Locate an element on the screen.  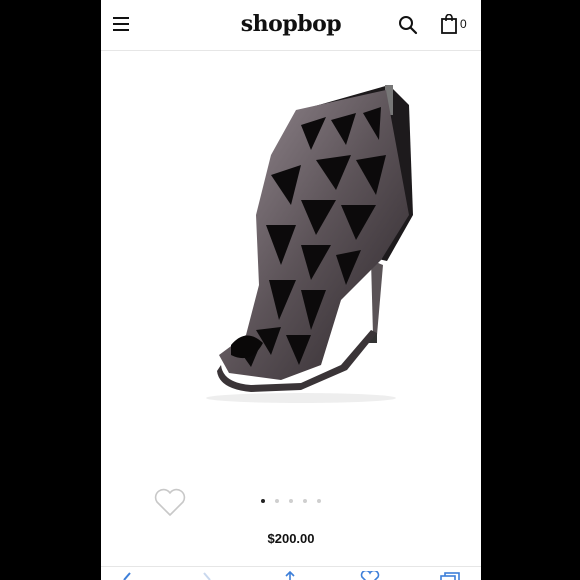
brand-logo: shopbop is located at coordinates (291, 24).